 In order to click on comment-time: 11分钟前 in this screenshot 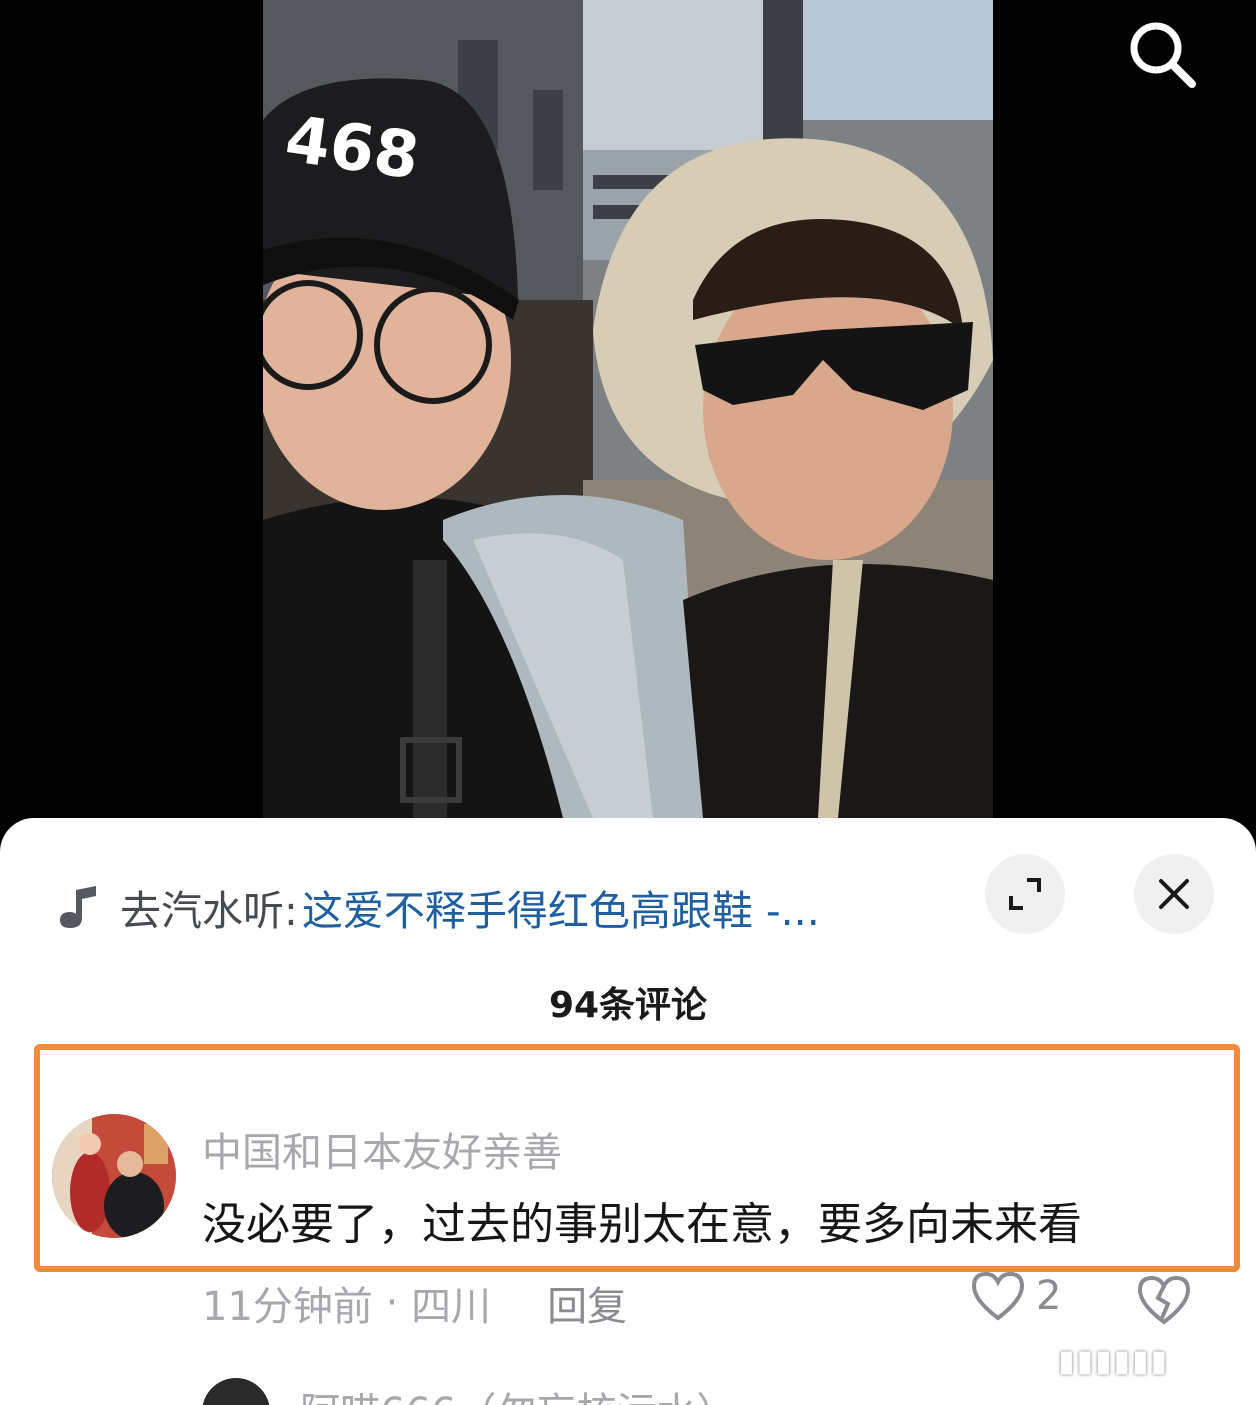, I will do `click(287, 1307)`.